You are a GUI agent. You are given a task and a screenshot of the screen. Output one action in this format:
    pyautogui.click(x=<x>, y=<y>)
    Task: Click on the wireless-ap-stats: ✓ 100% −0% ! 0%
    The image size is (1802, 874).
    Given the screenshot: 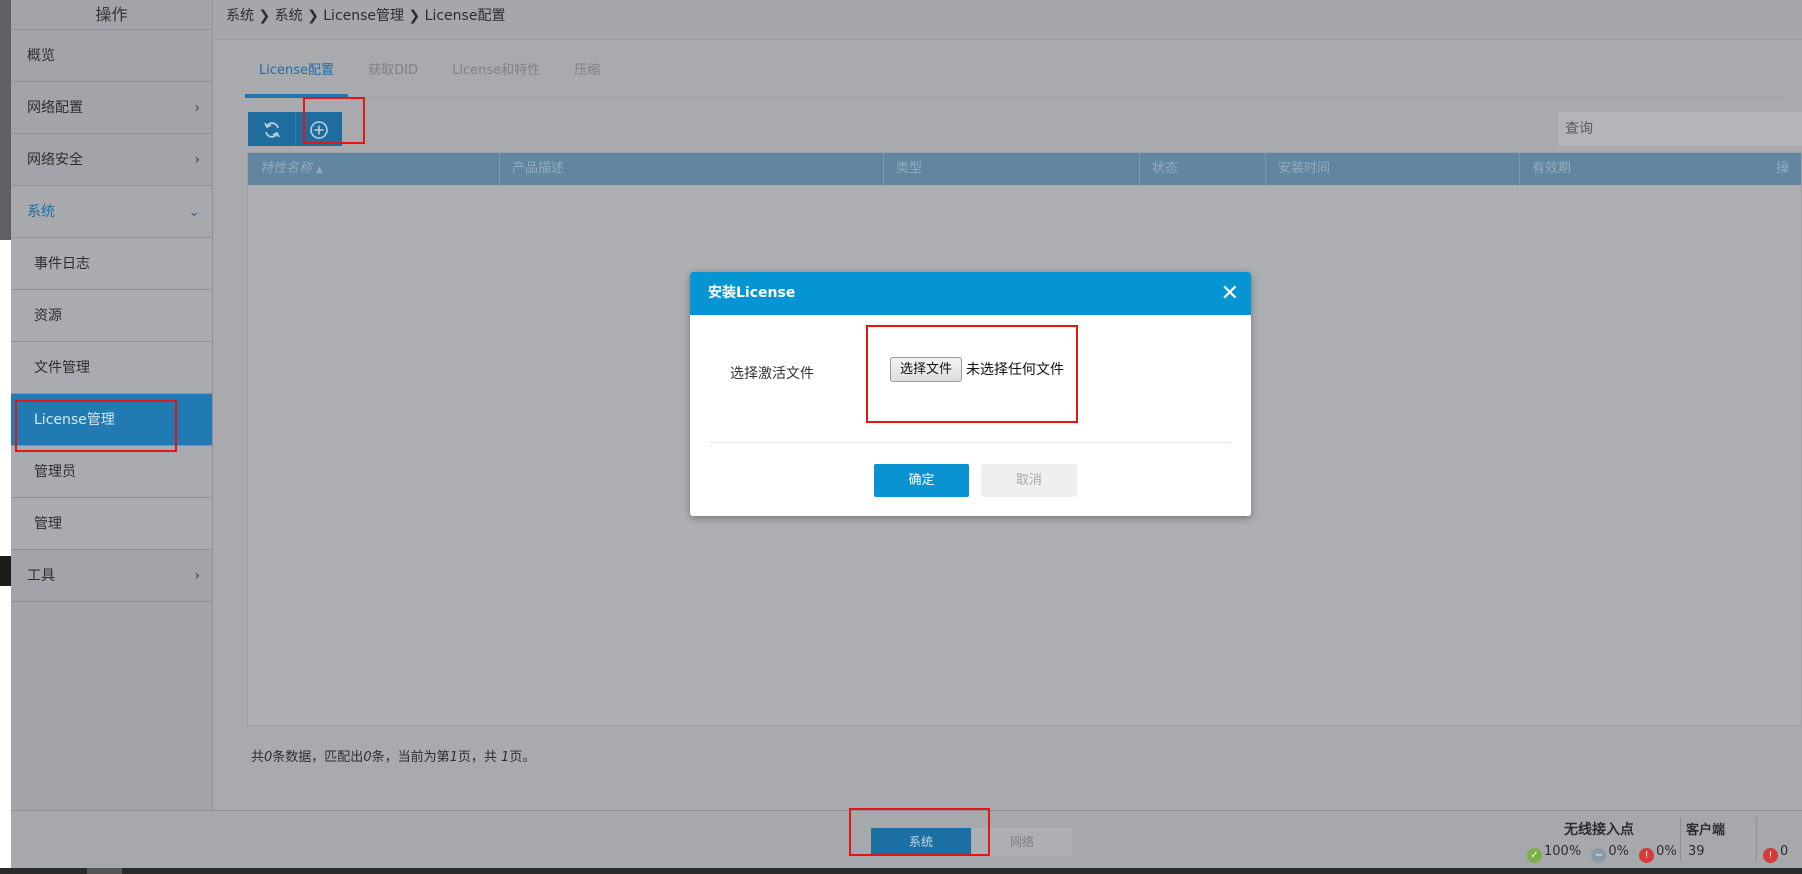 What is the action you would take?
    pyautogui.click(x=1602, y=853)
    